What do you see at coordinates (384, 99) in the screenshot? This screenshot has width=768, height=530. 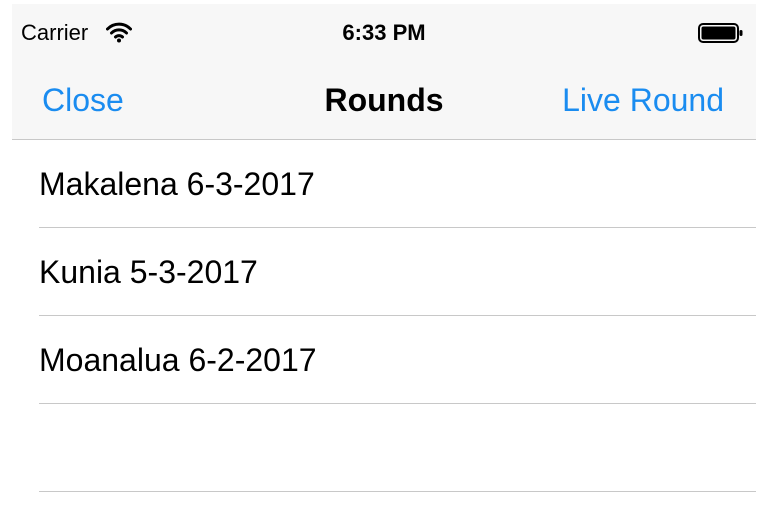 I see `navigation-bar: Close Rounds Live Round` at bounding box center [384, 99].